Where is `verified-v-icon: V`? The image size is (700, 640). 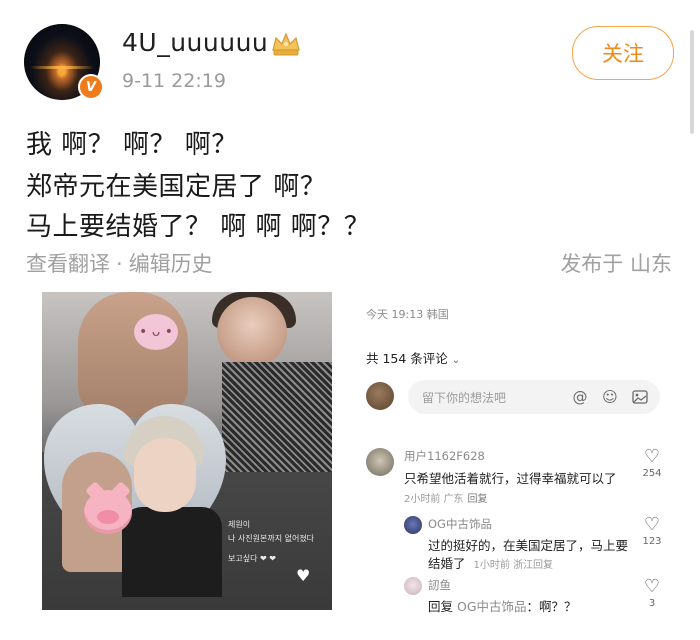 verified-v-icon: V is located at coordinates (91, 87).